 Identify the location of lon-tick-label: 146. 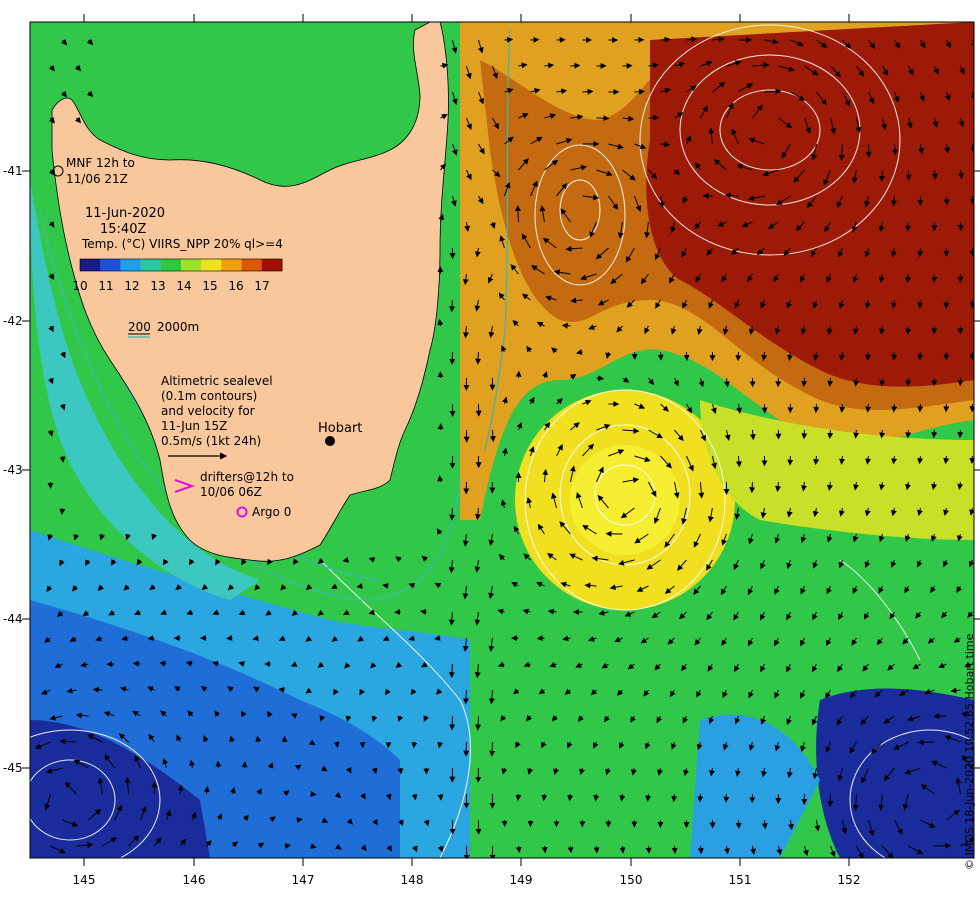
(194, 880).